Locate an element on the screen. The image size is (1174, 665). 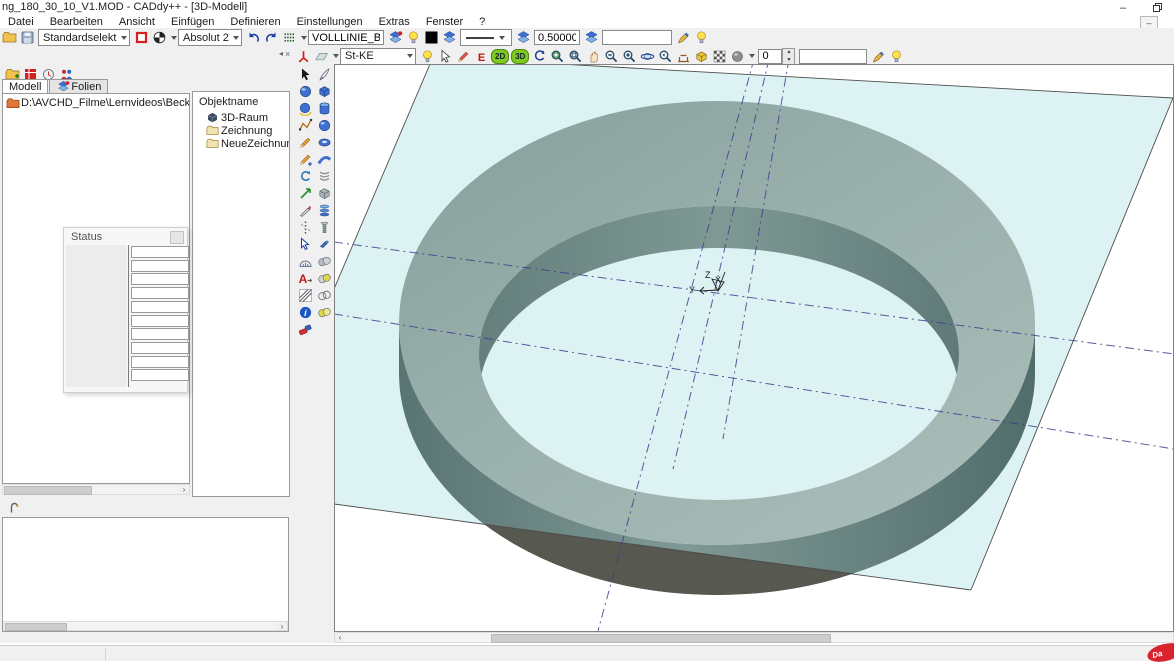
selection-dd is located at coordinates (172, 38).